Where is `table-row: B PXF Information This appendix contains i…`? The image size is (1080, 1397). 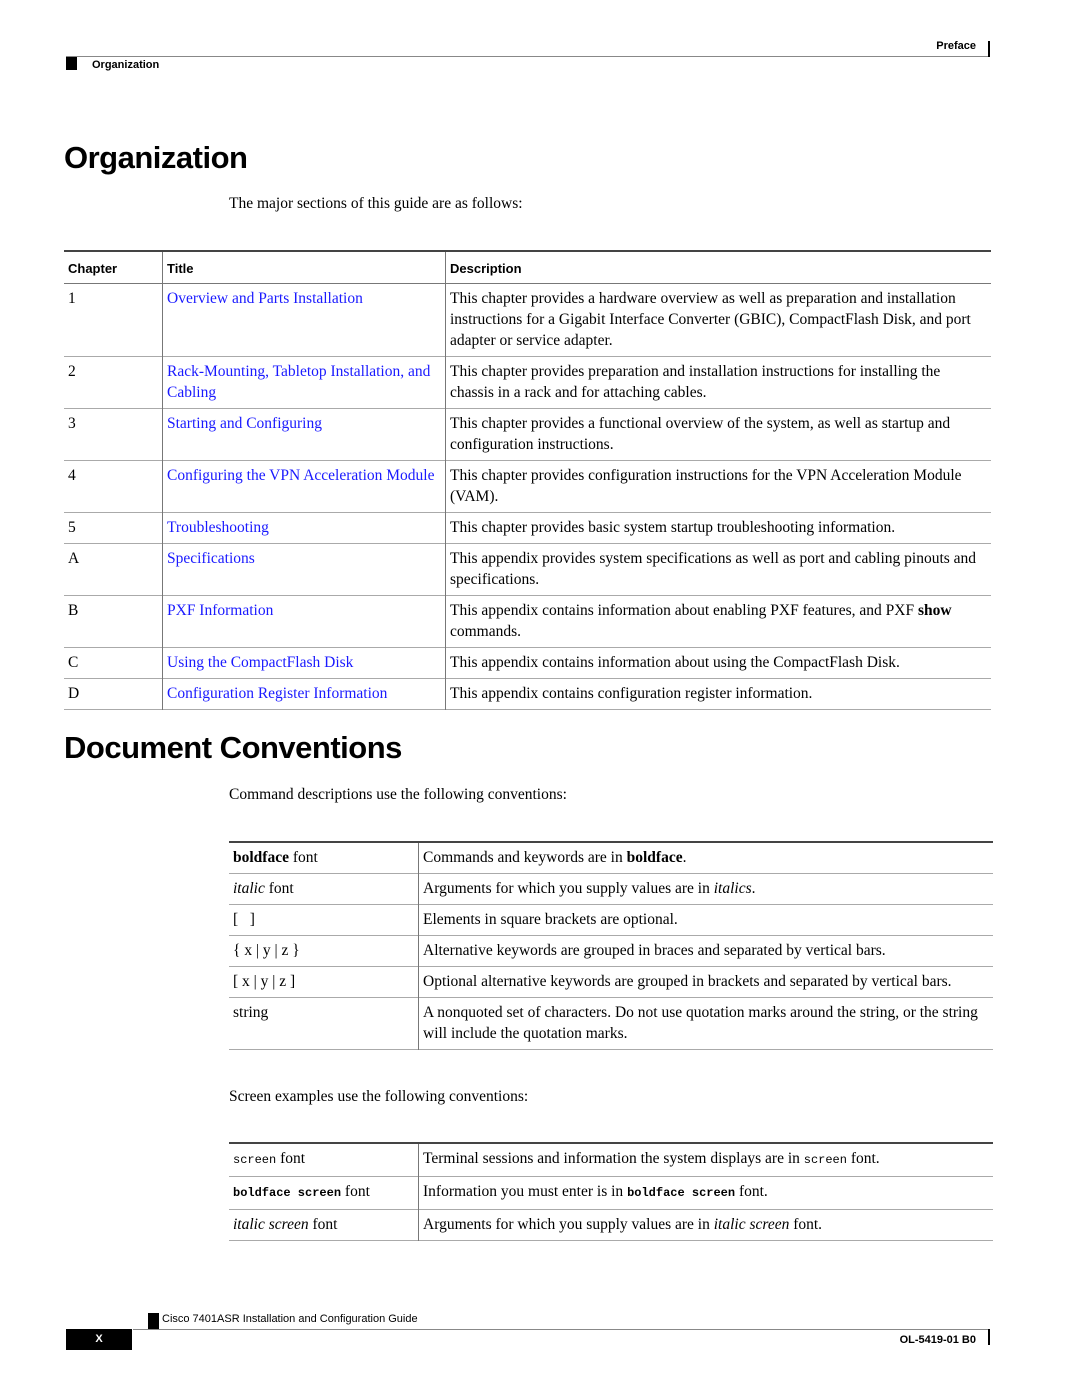
table-row: B PXF Information This appendix contains i… is located at coordinates (527, 621).